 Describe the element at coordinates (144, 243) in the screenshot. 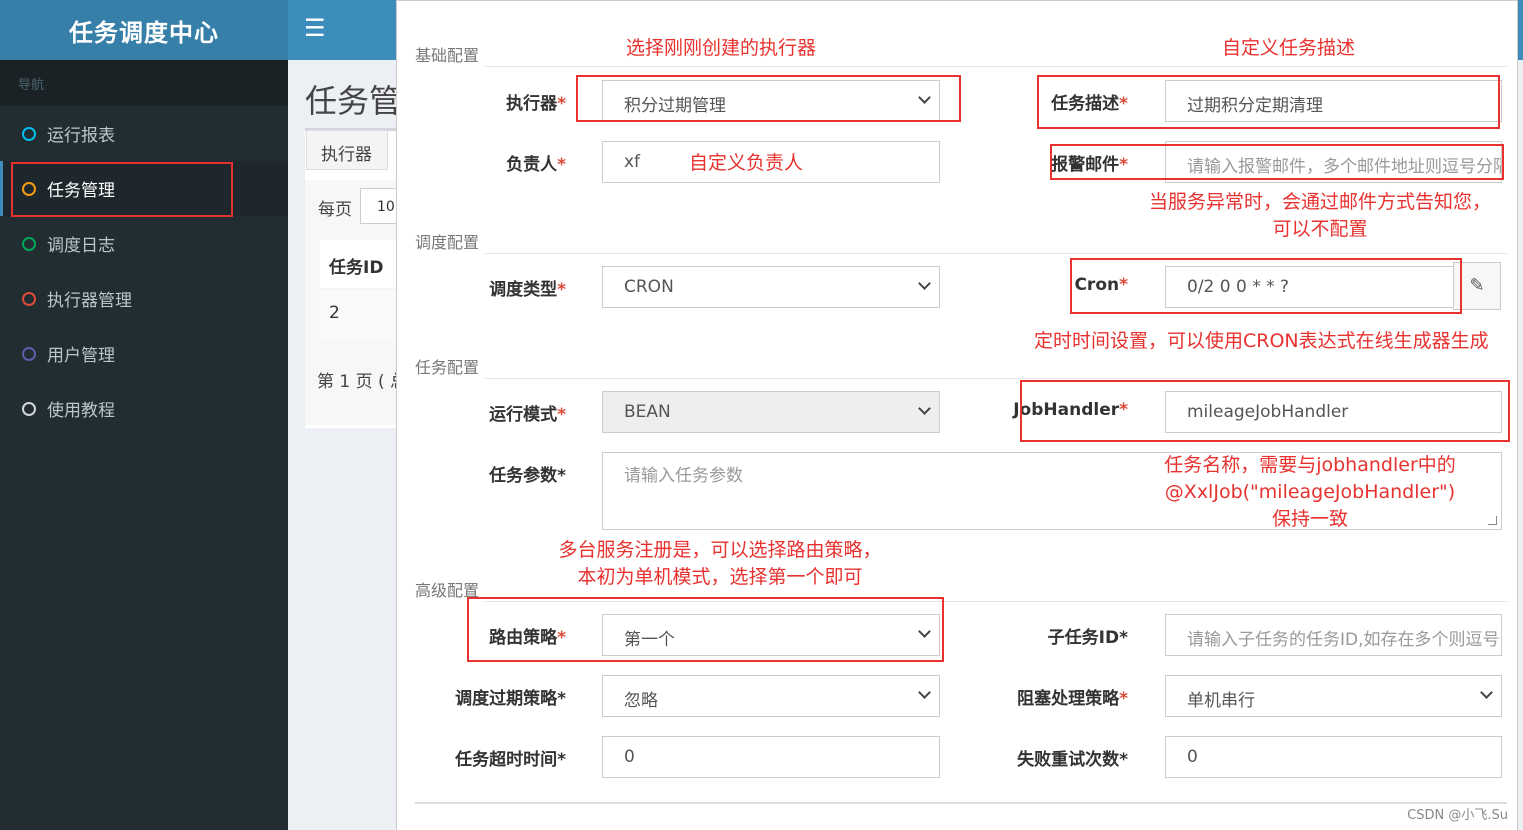

I see `sidebar-item-job-log: 调度日志` at that location.